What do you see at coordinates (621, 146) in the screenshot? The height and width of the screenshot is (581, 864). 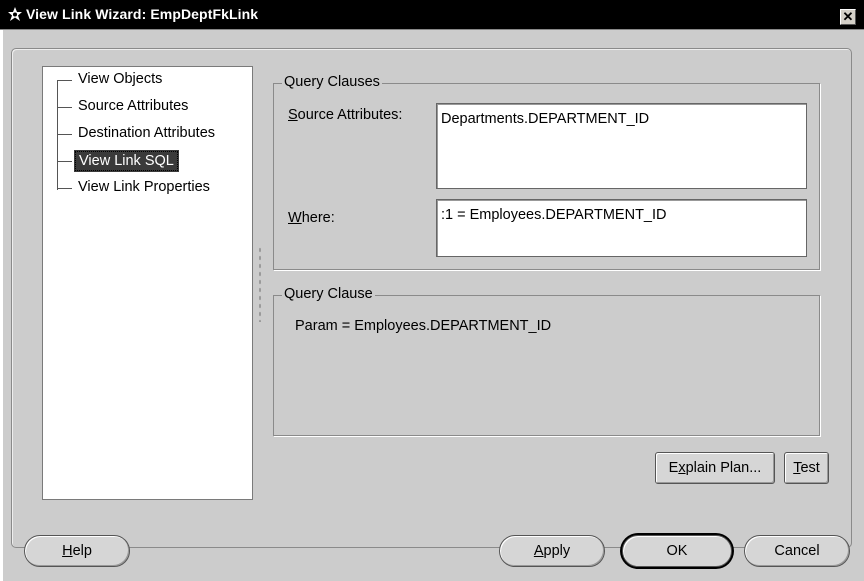 I see `source-attributes-field: Departments.DEPARTMENT_ID` at bounding box center [621, 146].